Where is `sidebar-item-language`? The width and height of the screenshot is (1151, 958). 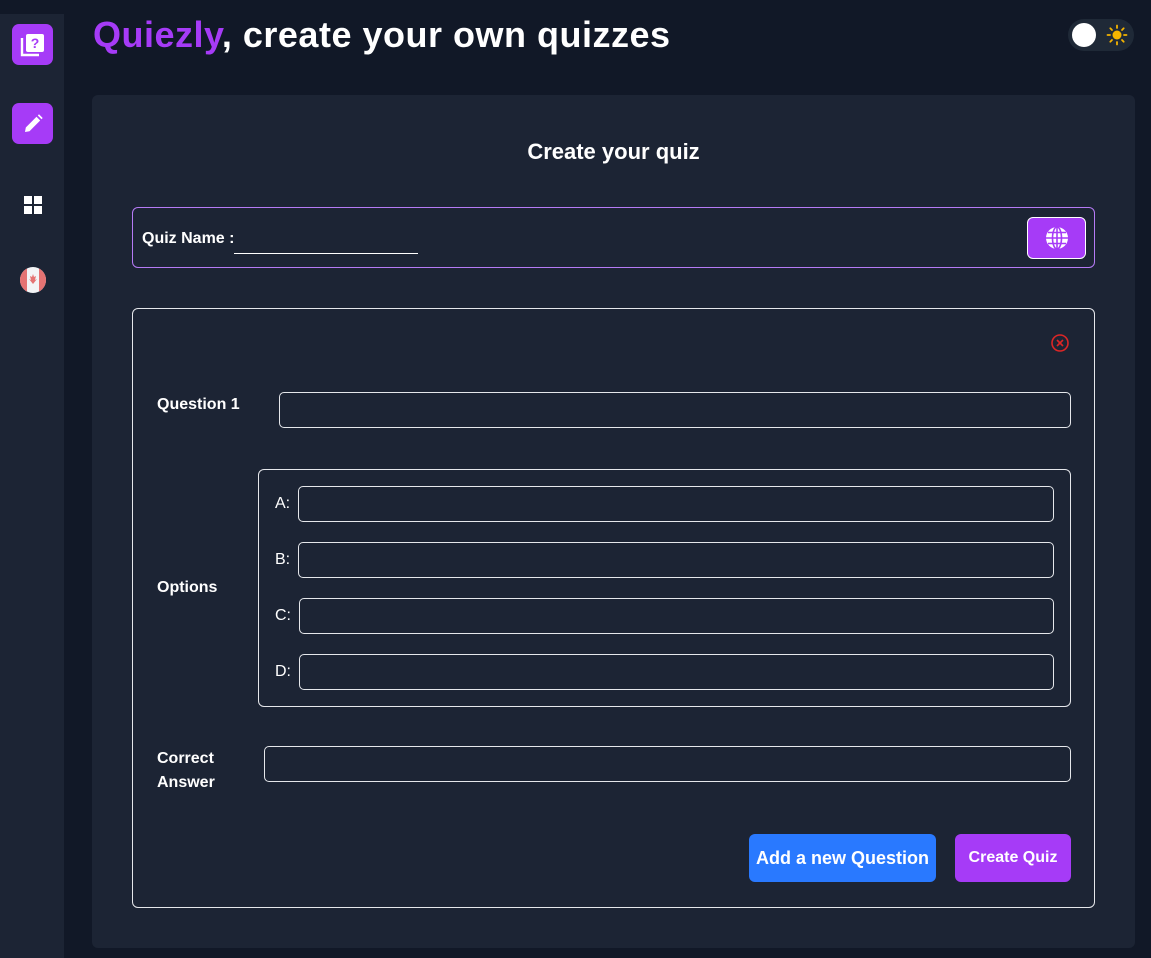 sidebar-item-language is located at coordinates (32, 279).